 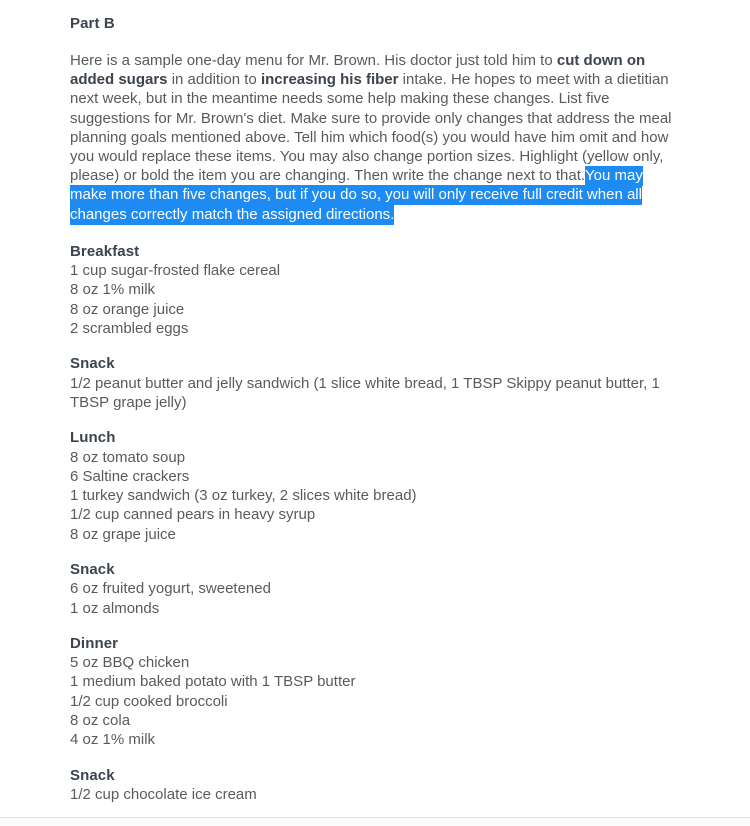 What do you see at coordinates (175, 271) in the screenshot?
I see `meal-item: 1 cup sugar-frosted flake cereal` at bounding box center [175, 271].